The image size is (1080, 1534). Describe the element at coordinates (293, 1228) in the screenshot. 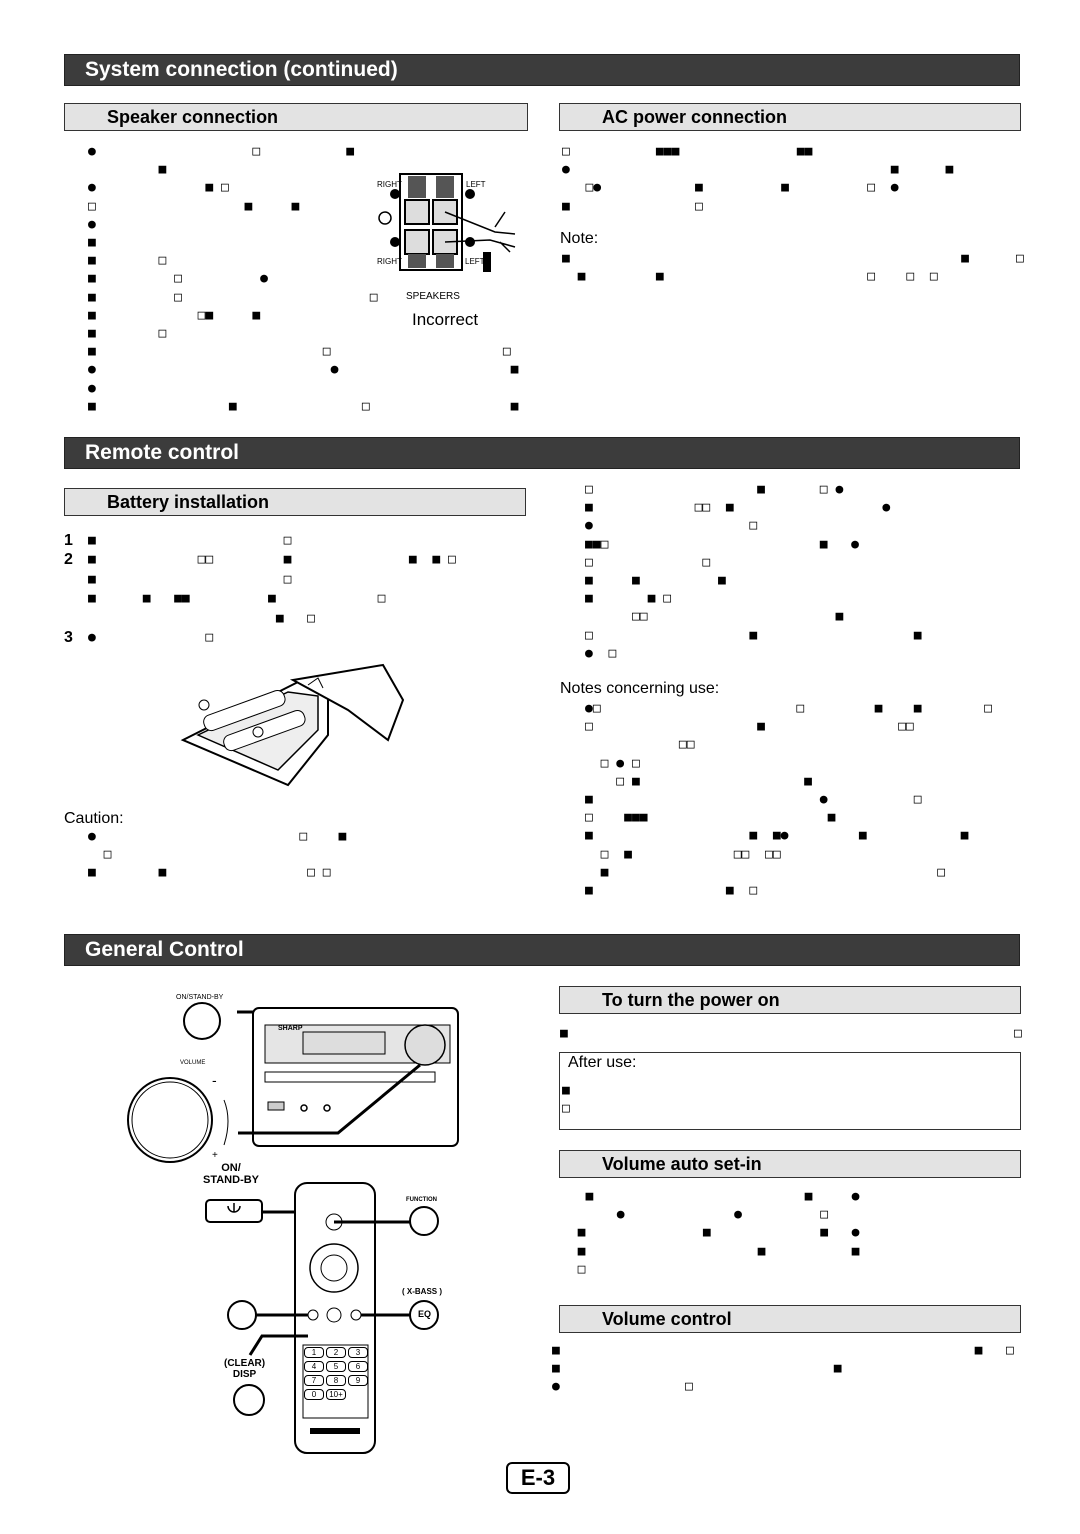

I see `main-unit-and-remote-figure` at that location.